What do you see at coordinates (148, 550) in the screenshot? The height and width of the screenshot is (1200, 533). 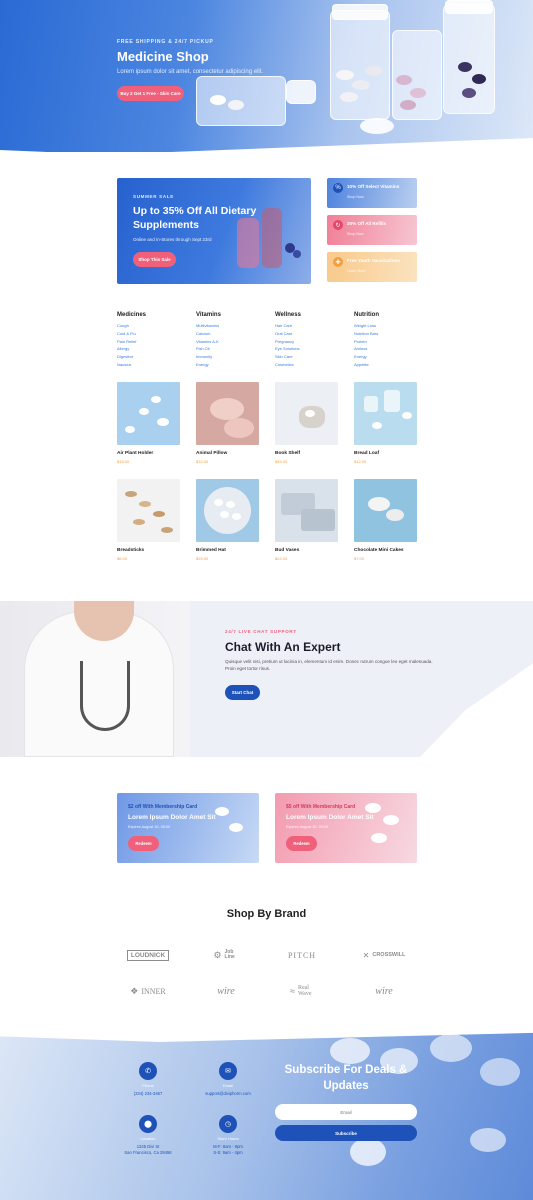 I see `product-name: Breadsticks` at bounding box center [148, 550].